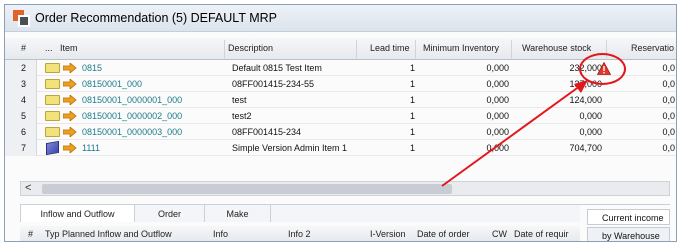 Image resolution: width=677 pixels, height=242 pixels. Describe the element at coordinates (170, 213) in the screenshot. I see `tab-order: Order` at that location.